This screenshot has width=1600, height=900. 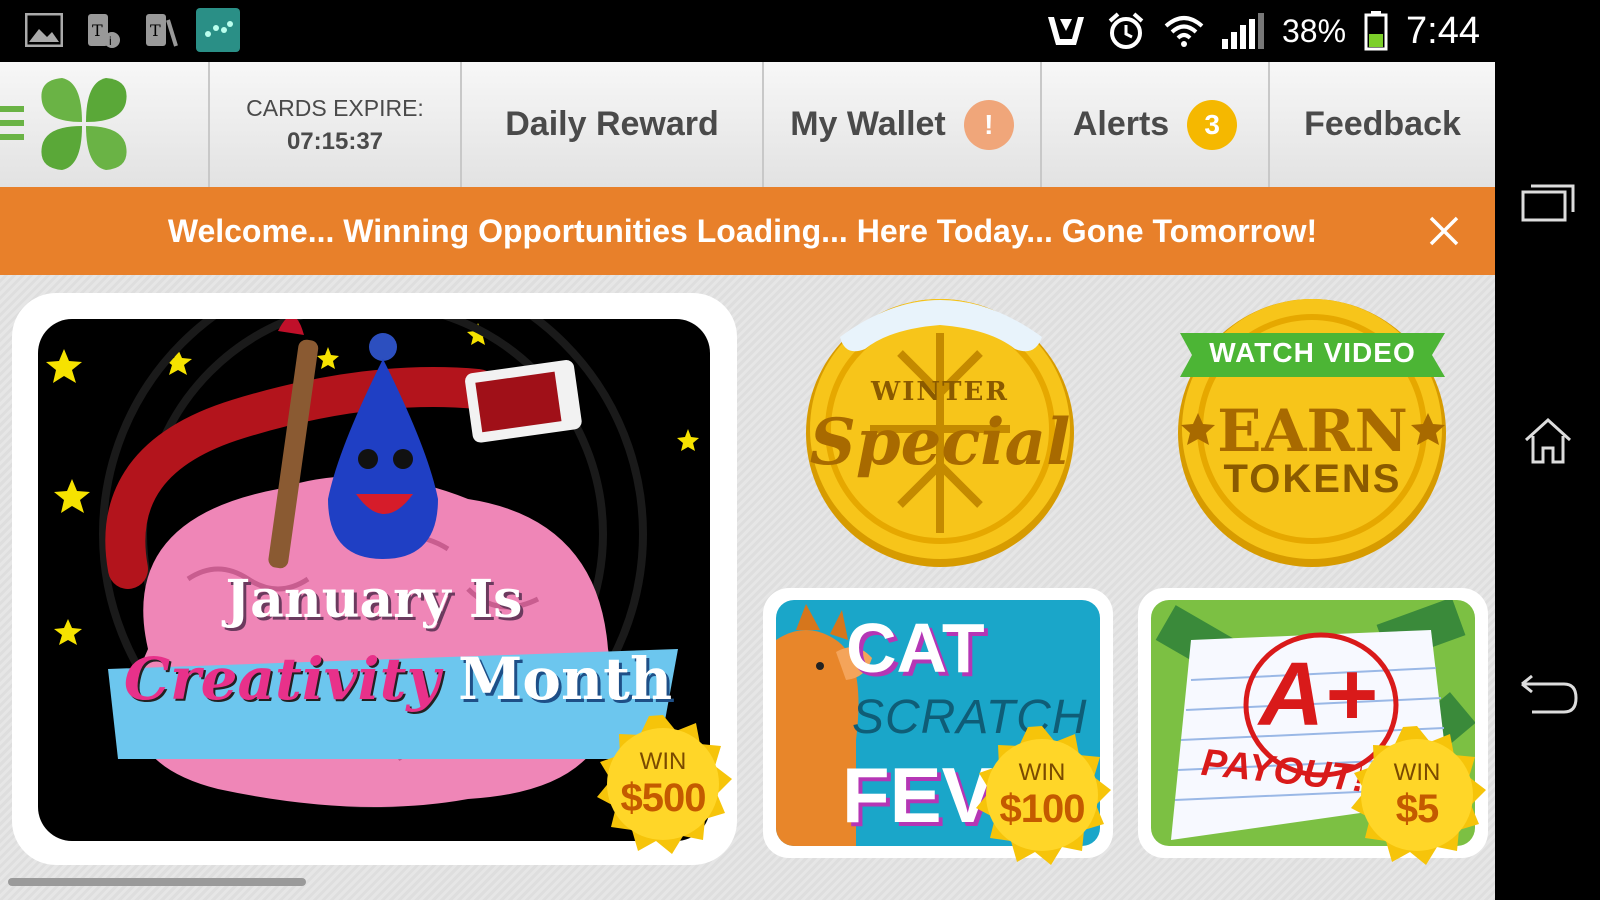 I want to click on daily-reward-label: Daily Reward, so click(x=612, y=124).